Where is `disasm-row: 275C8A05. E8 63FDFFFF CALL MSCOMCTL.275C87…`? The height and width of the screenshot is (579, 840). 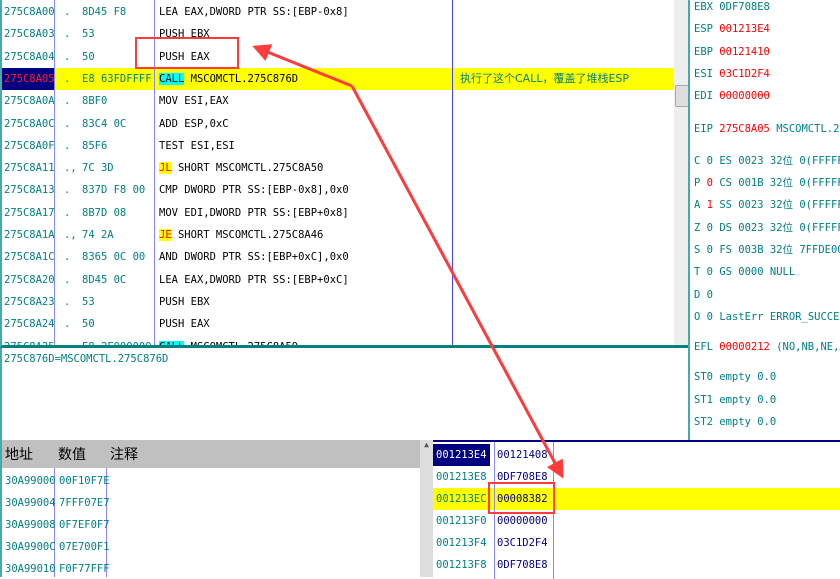
disasm-row: 275C8A05. E8 63FDFFFF CALL MSCOMCTL.275C87… is located at coordinates (338, 78).